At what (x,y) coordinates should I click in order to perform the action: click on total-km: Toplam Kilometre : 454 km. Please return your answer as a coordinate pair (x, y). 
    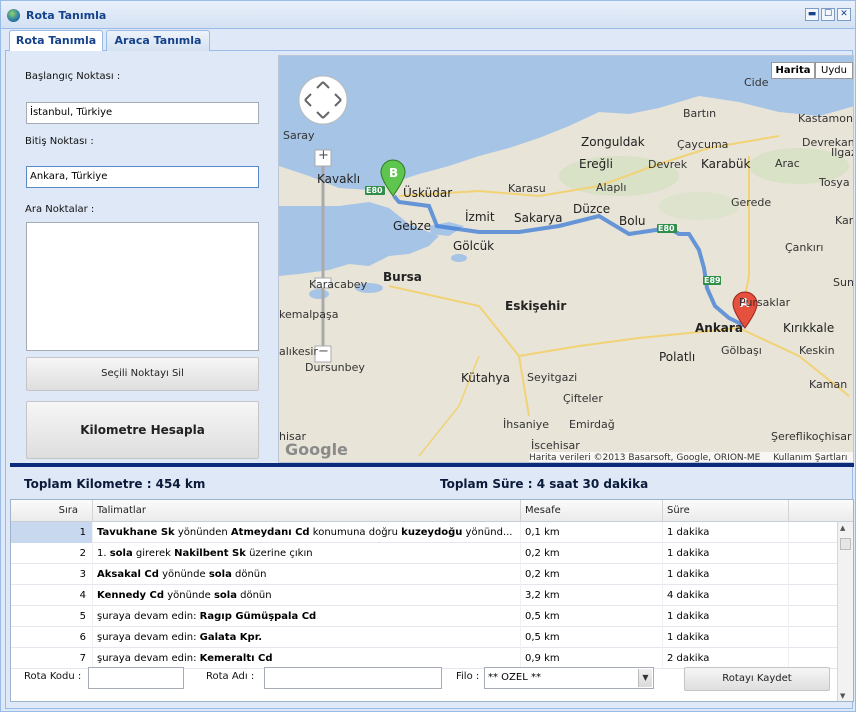
    Looking at the image, I should click on (115, 484).